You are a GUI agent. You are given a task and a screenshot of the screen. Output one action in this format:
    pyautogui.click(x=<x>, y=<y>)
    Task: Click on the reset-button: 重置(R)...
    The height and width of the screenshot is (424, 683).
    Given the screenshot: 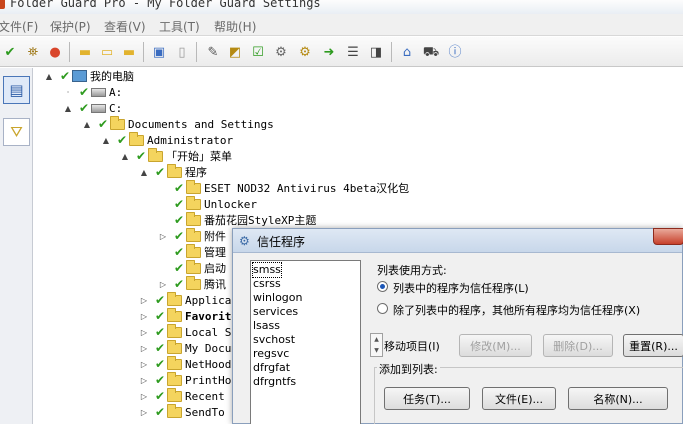 What is the action you would take?
    pyautogui.click(x=653, y=345)
    